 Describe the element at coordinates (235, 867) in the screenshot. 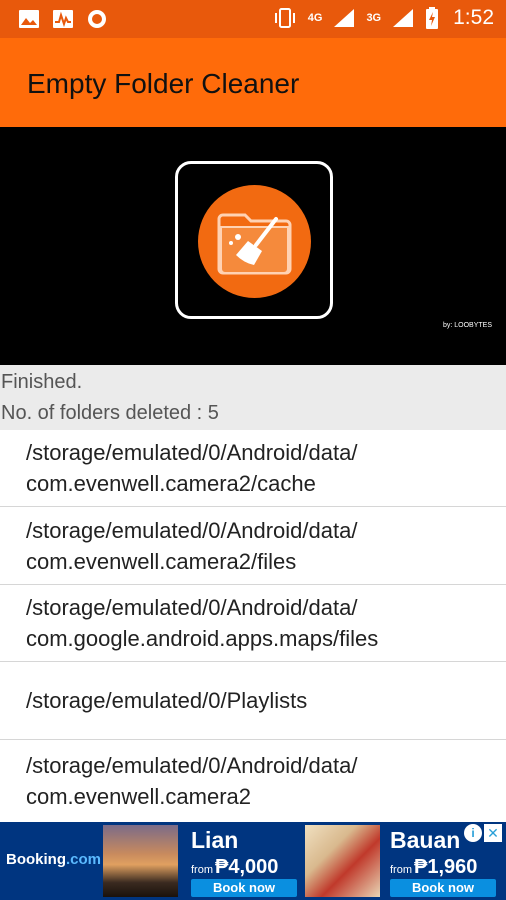

I see `ad-price-1: from ₱4,000` at that location.